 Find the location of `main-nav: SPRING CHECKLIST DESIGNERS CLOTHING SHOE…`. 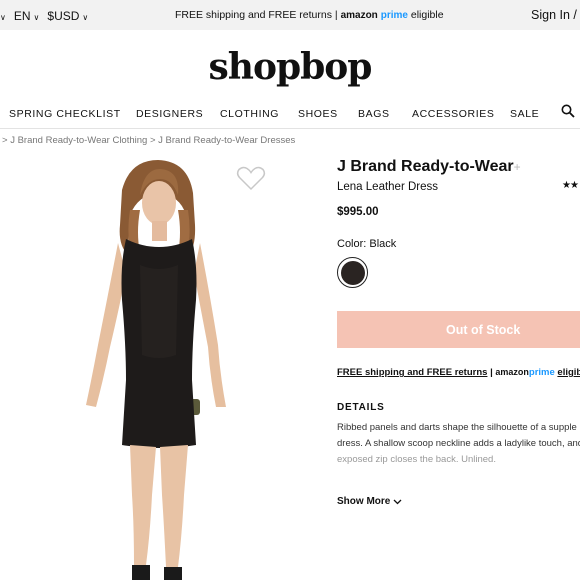

main-nav: SPRING CHECKLIST DESIGNERS CLOTHING SHOE… is located at coordinates (290, 114).